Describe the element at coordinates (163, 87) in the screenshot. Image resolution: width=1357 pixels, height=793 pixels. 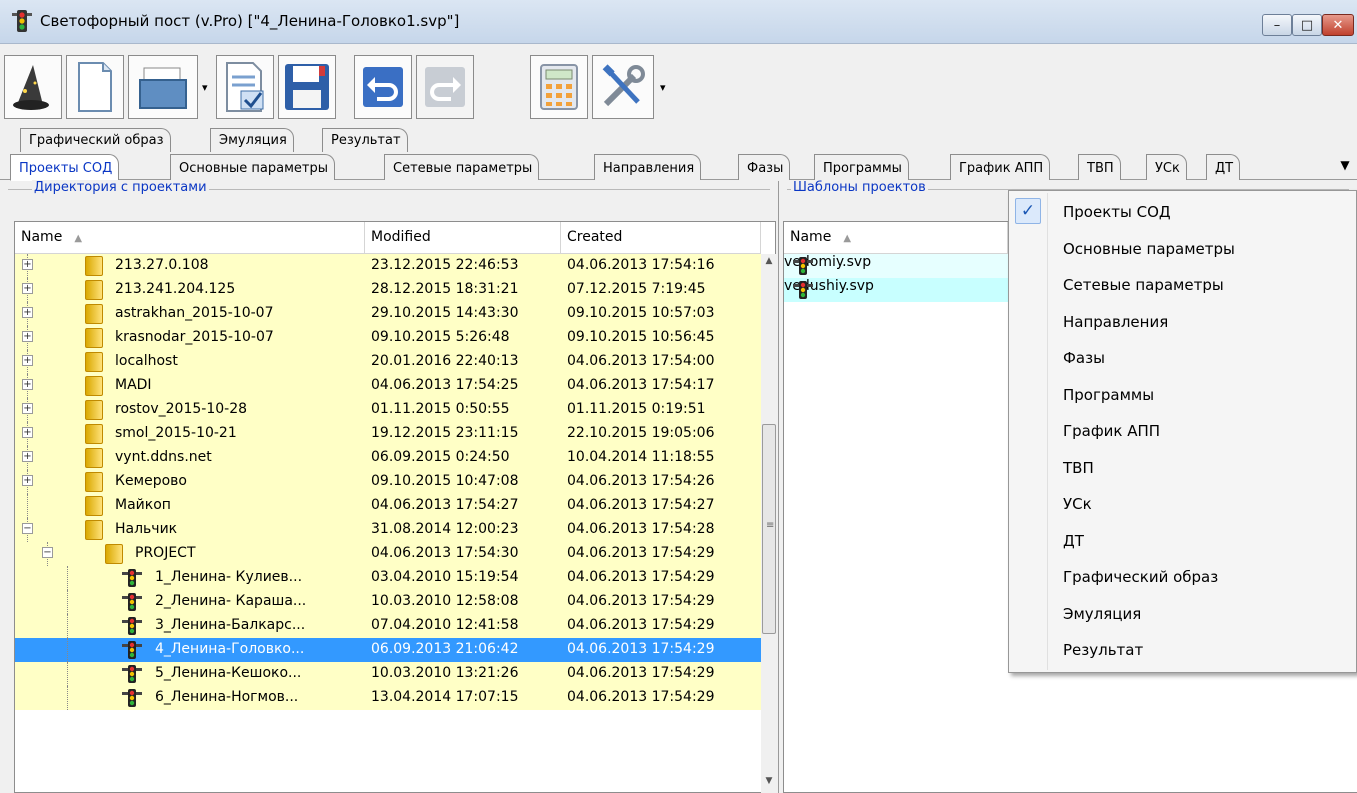
I see `open-button` at that location.